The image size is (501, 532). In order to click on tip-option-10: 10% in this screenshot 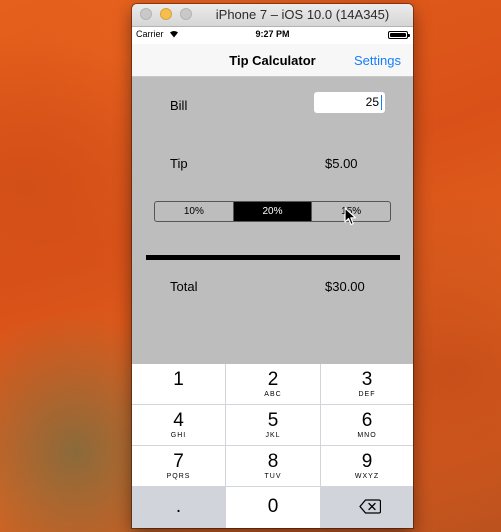, I will do `click(194, 211)`.